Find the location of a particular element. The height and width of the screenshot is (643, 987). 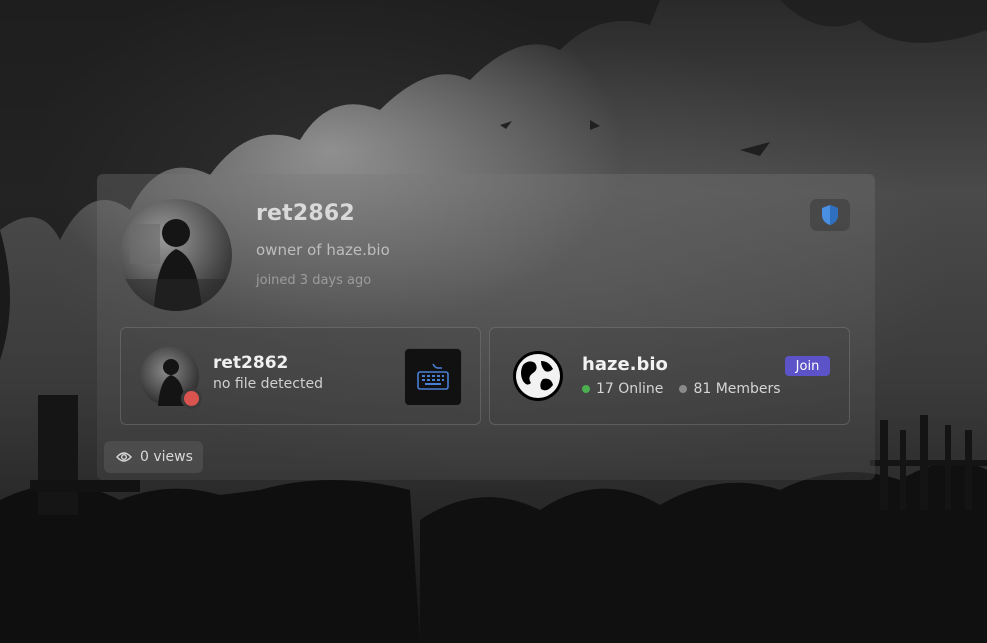

avatar-figure is located at coordinates (176, 265).